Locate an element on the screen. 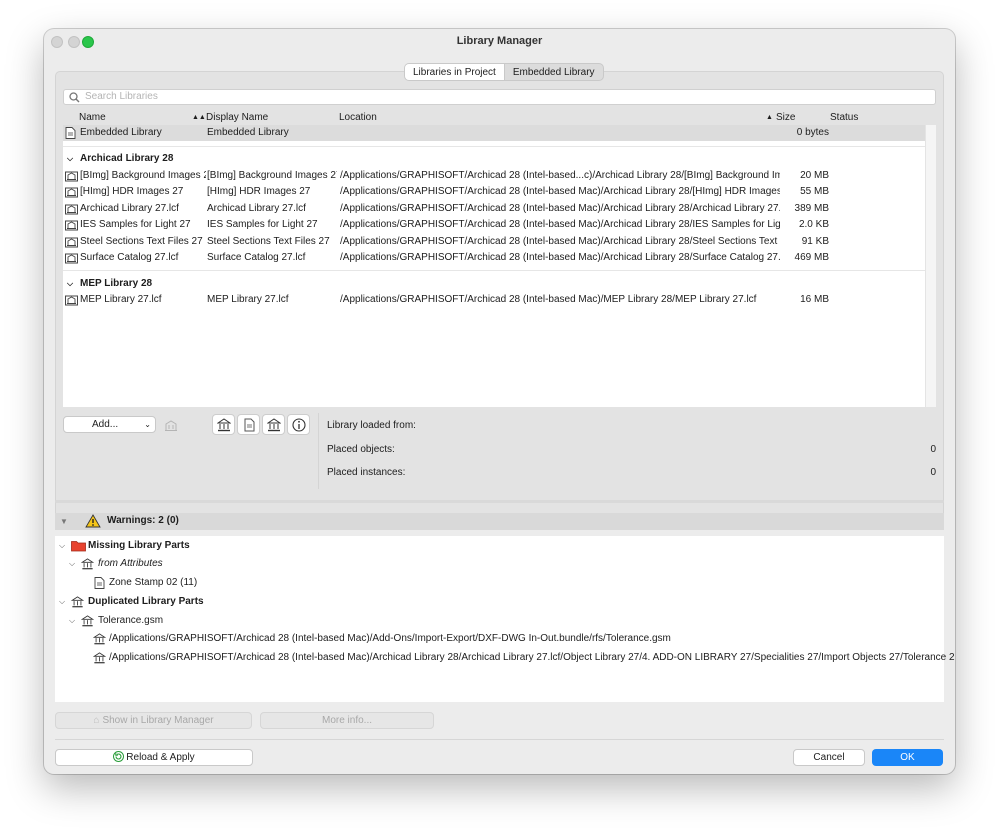 This screenshot has height=833, width=999. add-library-dropdown: Add... ⌄ is located at coordinates (109, 424).